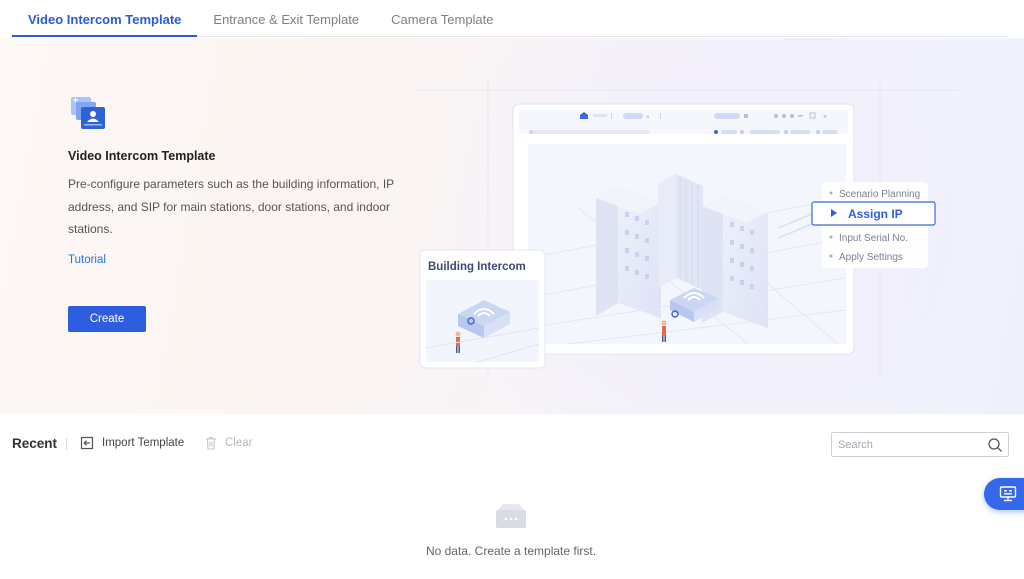  What do you see at coordinates (87, 260) in the screenshot?
I see `tutorial-link: Tutorial` at bounding box center [87, 260].